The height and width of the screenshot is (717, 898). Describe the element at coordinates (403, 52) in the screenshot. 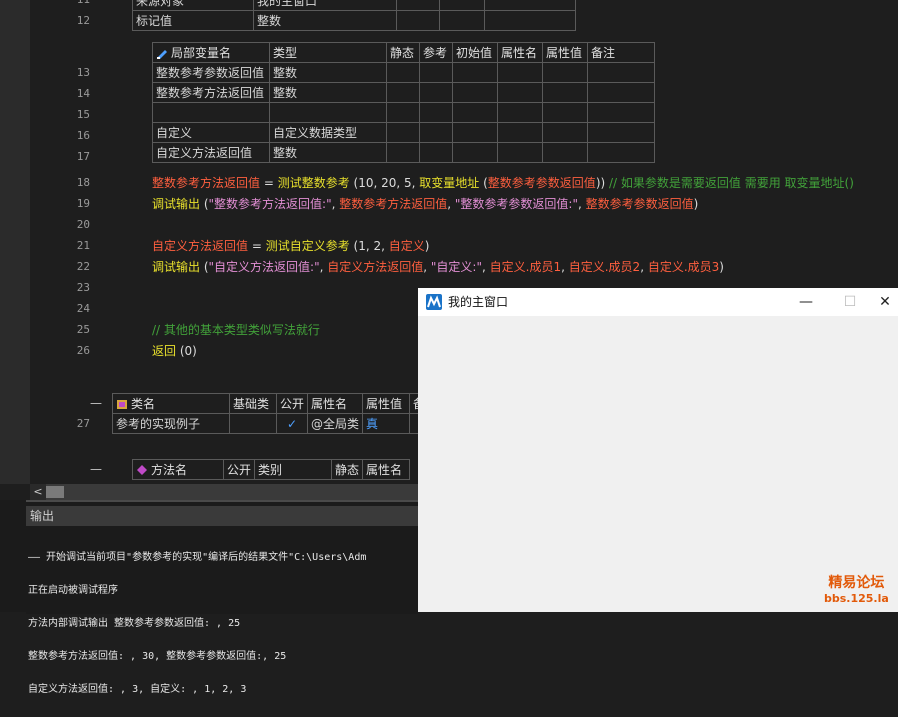

I see `locals-header-static: 静态` at that location.